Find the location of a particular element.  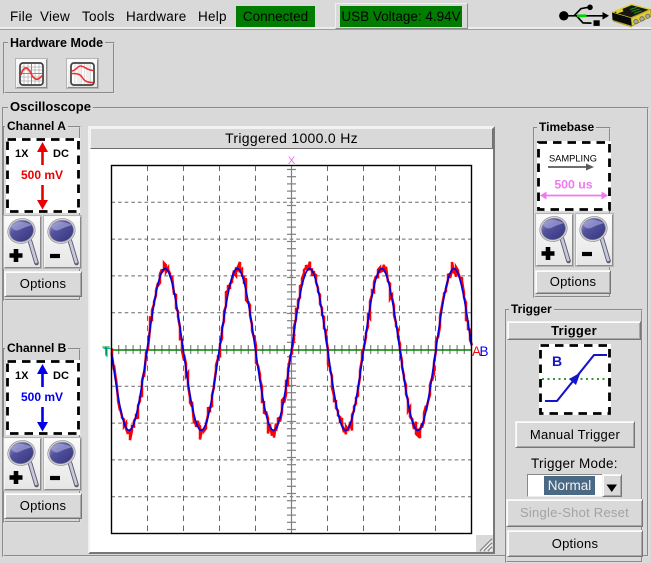

svg-text: X is located at coordinates (292, 161).